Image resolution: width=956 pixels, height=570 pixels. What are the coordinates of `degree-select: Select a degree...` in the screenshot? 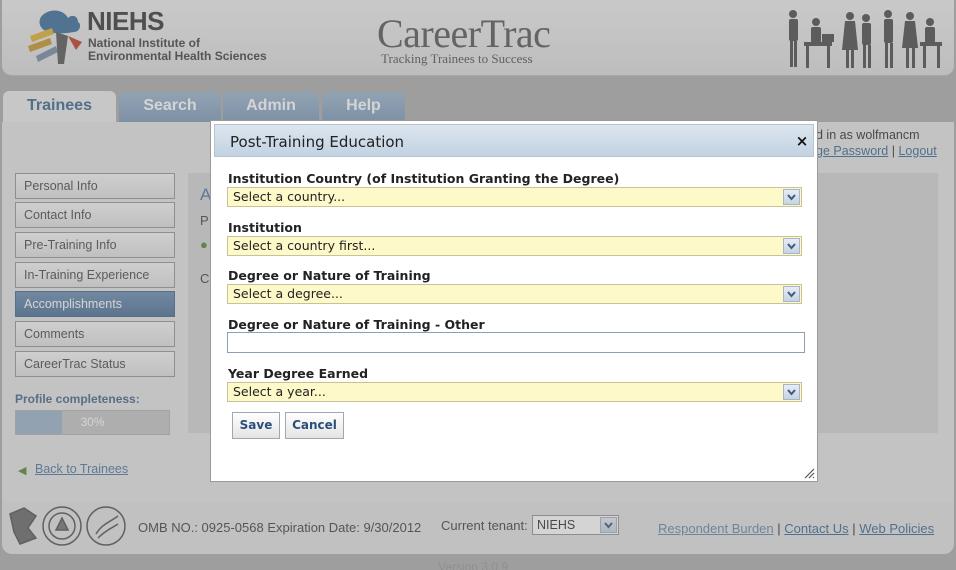 It's located at (514, 294).